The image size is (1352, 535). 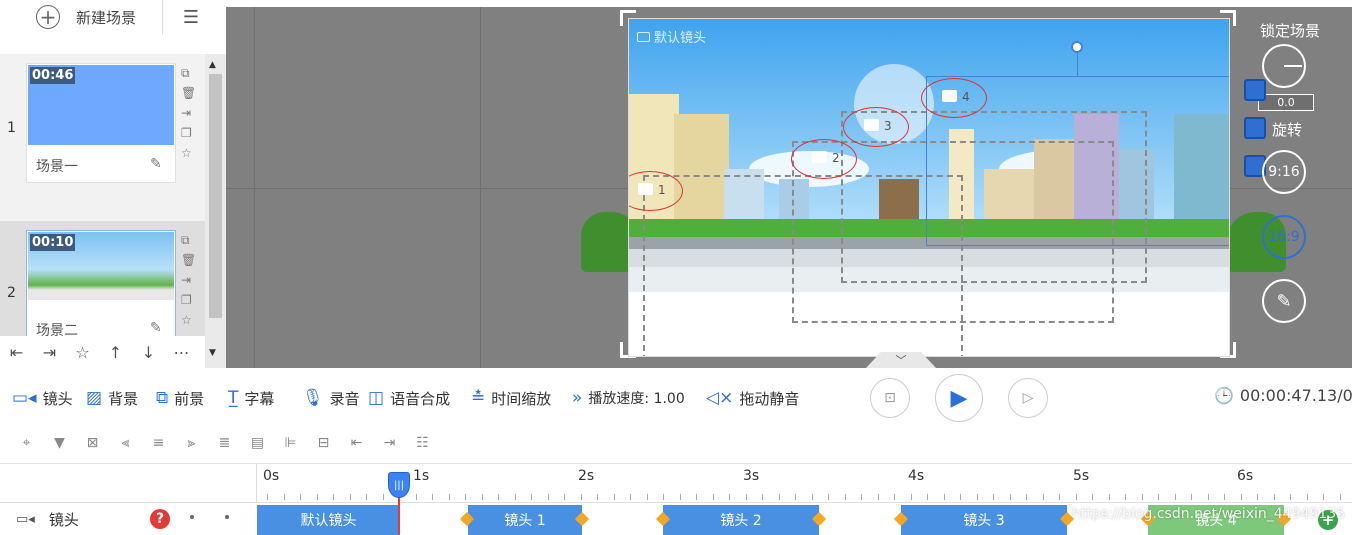 What do you see at coordinates (422, 443) in the screenshot?
I see `properties-icon: ☷` at bounding box center [422, 443].